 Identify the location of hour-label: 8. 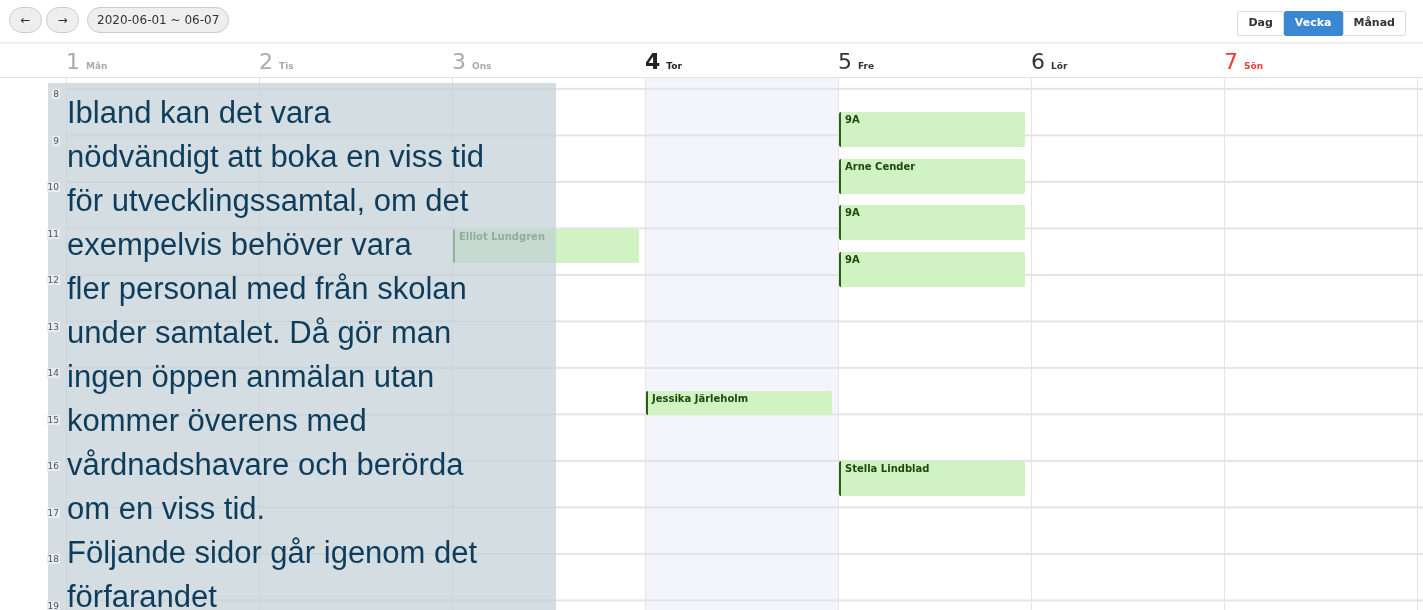
(56, 94).